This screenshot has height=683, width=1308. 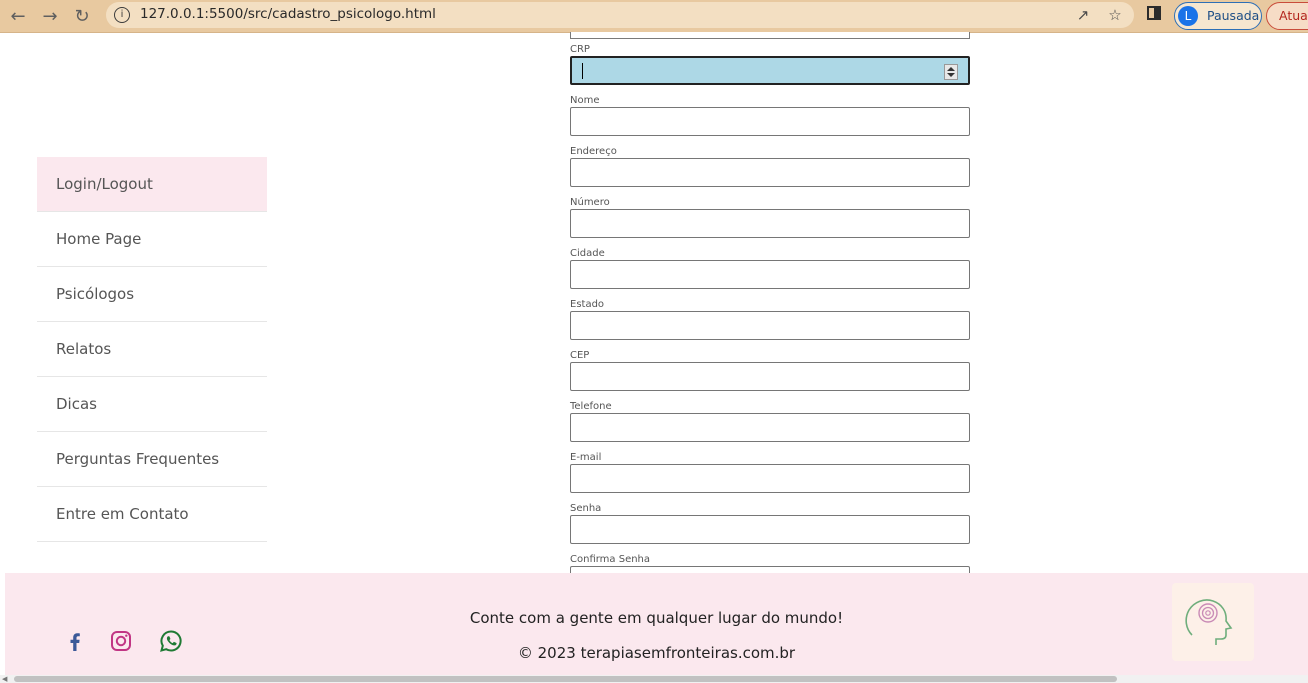 I want to click on sidebar-item-psicologos: Psicólogos, so click(x=152, y=294).